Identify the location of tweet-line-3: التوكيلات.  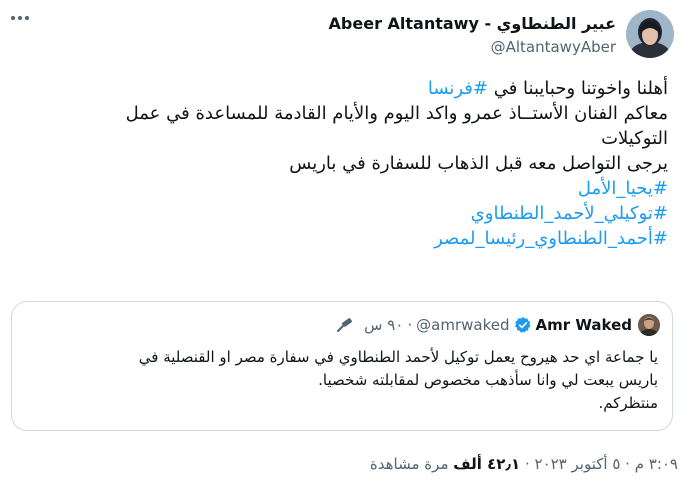
(634, 138).